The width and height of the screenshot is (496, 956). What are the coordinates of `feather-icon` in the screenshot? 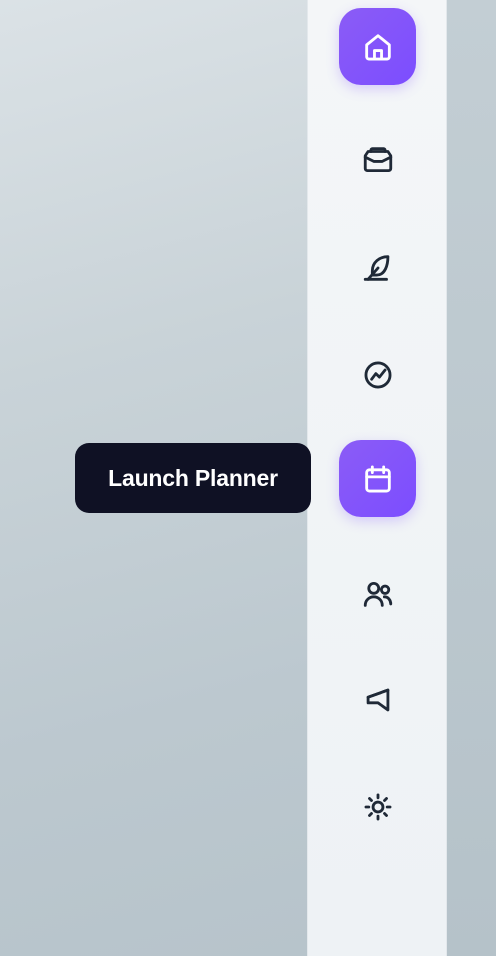 It's located at (376, 267).